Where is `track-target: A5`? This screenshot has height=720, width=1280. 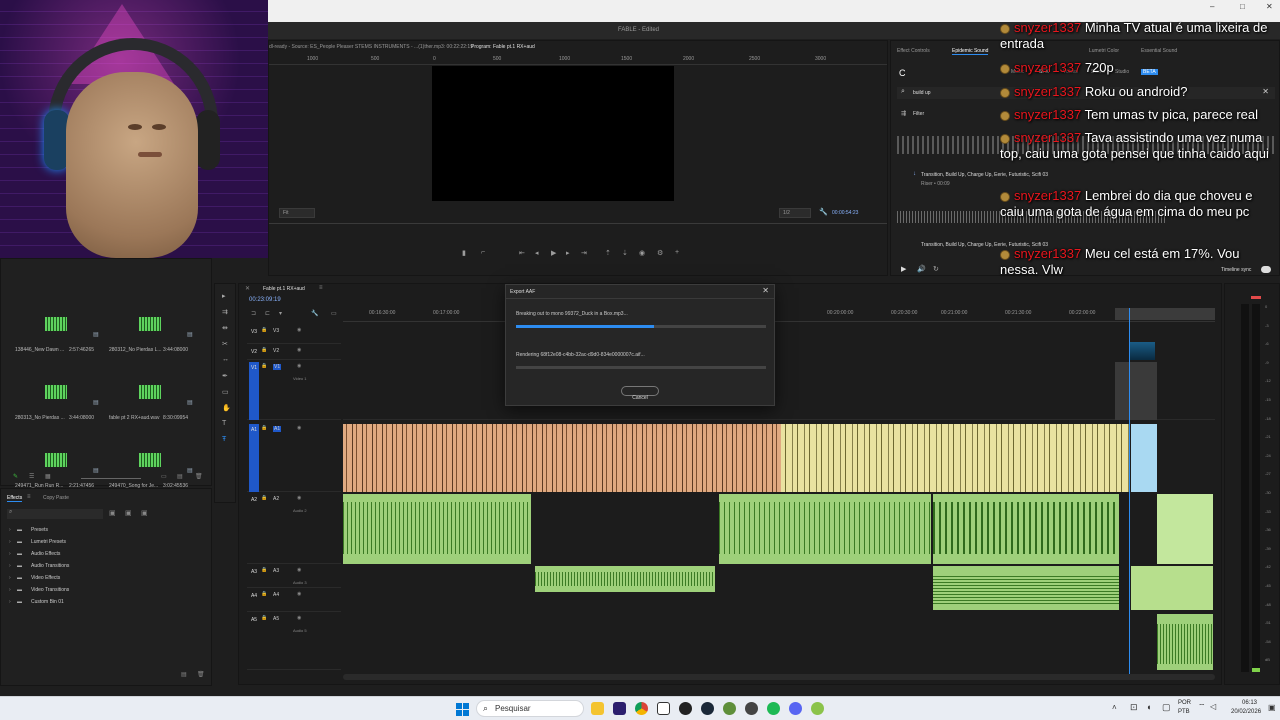 track-target: A5 is located at coordinates (254, 620).